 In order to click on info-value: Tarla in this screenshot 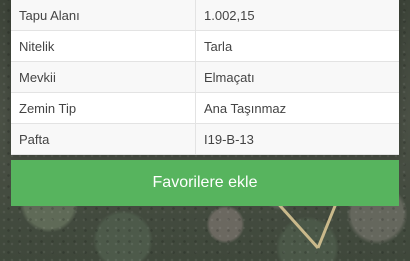, I will do `click(297, 46)`.